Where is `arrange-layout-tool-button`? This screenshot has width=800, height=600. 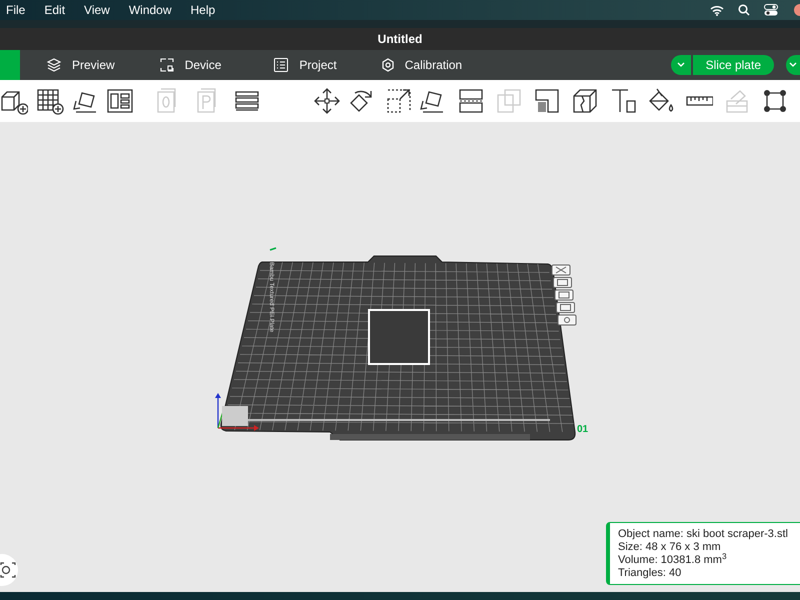 arrange-layout-tool-button is located at coordinates (120, 101).